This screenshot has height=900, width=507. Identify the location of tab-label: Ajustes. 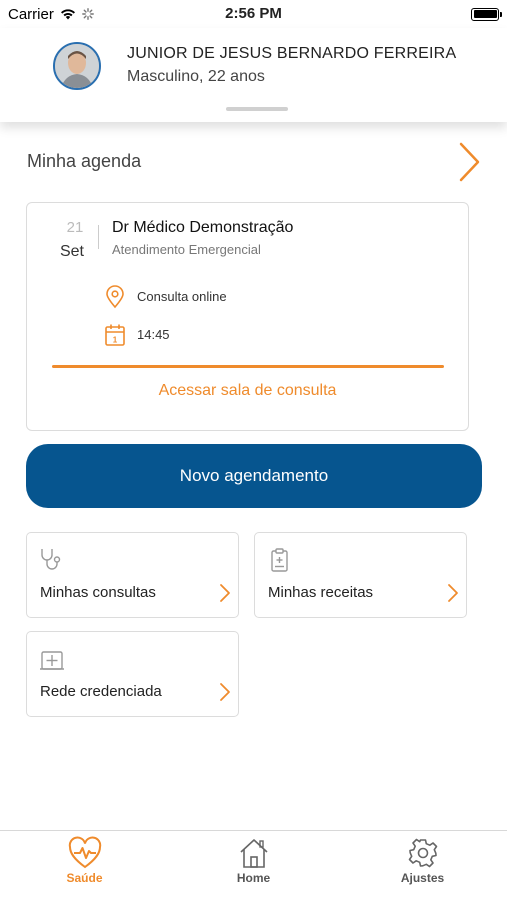
(422, 878).